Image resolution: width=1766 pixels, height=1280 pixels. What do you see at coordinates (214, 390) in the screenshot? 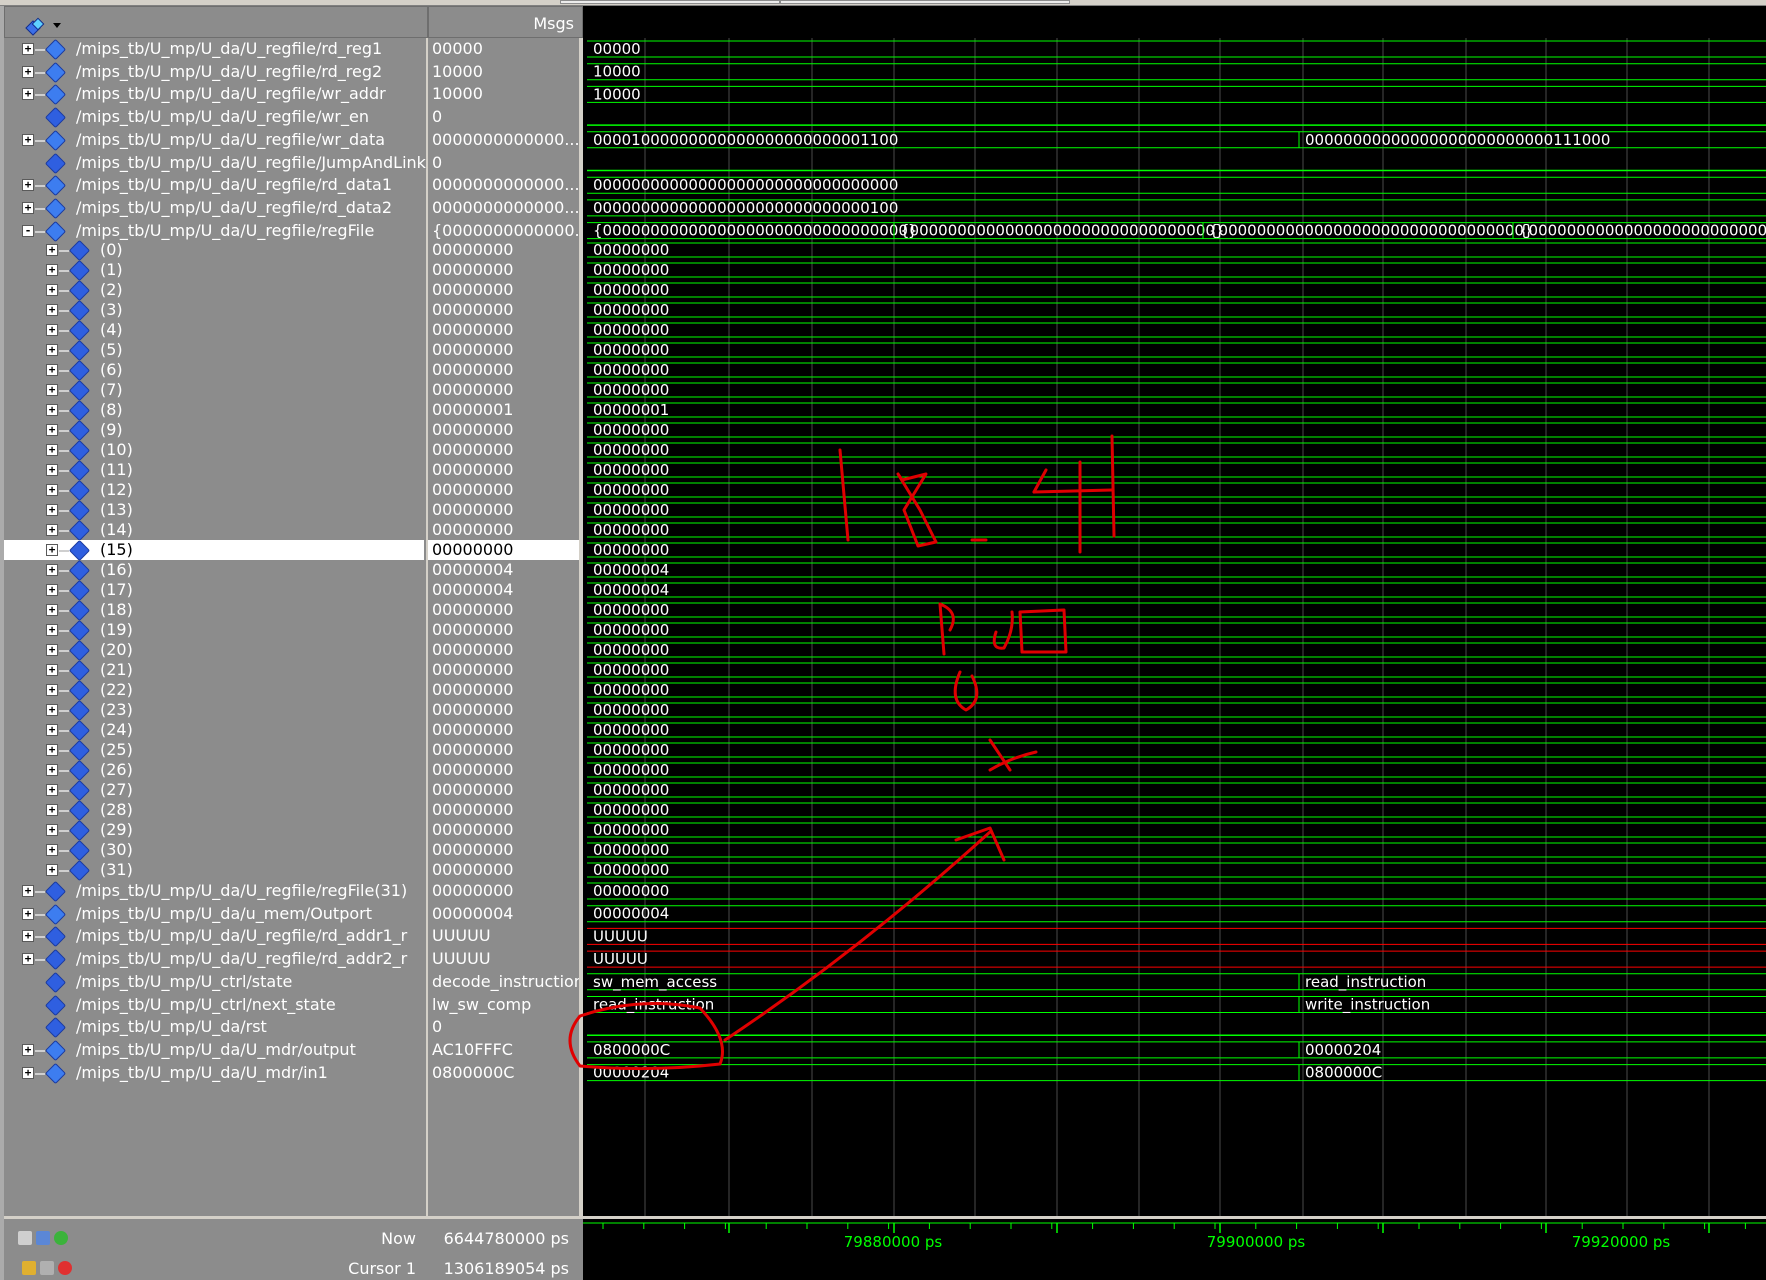
I see `signal-row: + (7)` at bounding box center [214, 390].